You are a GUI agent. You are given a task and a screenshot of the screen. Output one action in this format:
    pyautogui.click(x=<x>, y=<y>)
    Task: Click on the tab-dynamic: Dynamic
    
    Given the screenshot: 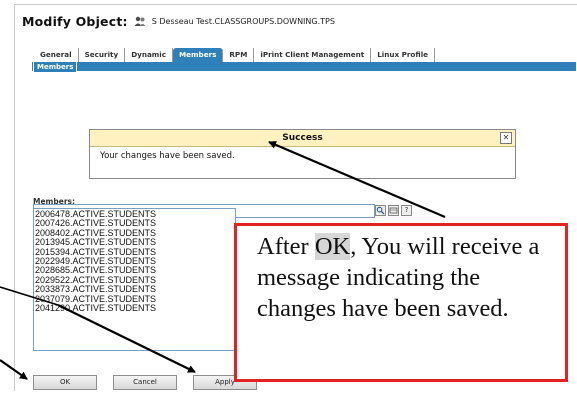 What is the action you would take?
    pyautogui.click(x=149, y=55)
    